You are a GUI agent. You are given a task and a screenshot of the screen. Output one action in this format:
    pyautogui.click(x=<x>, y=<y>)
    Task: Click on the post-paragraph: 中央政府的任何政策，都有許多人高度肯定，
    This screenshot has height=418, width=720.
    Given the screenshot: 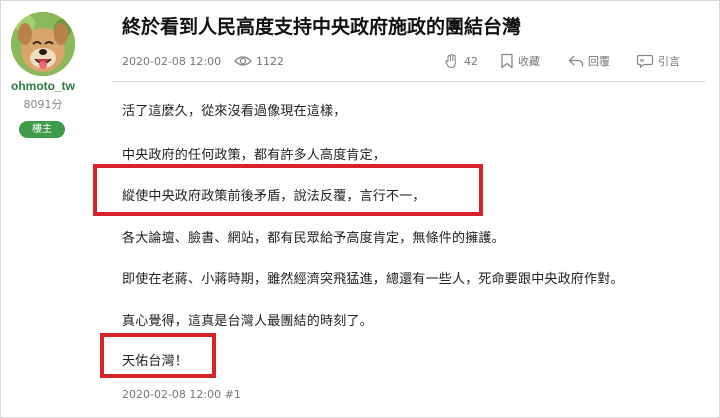 What is the action you would take?
    pyautogui.click(x=254, y=155)
    